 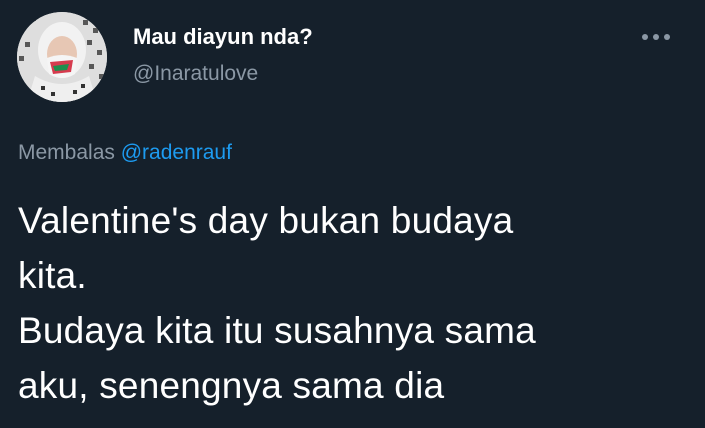 I want to click on tweet-text-line: aku, senengnya sama dia, so click(x=231, y=385).